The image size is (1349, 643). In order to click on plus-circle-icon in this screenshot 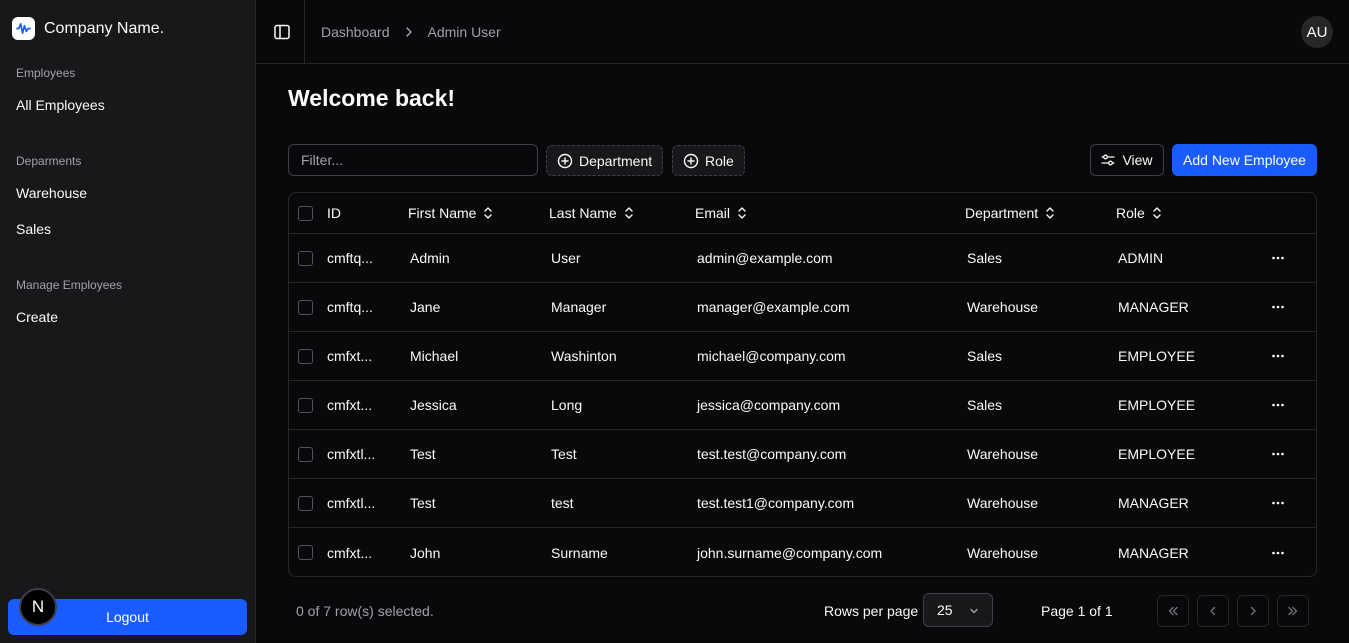, I will do `click(691, 160)`.